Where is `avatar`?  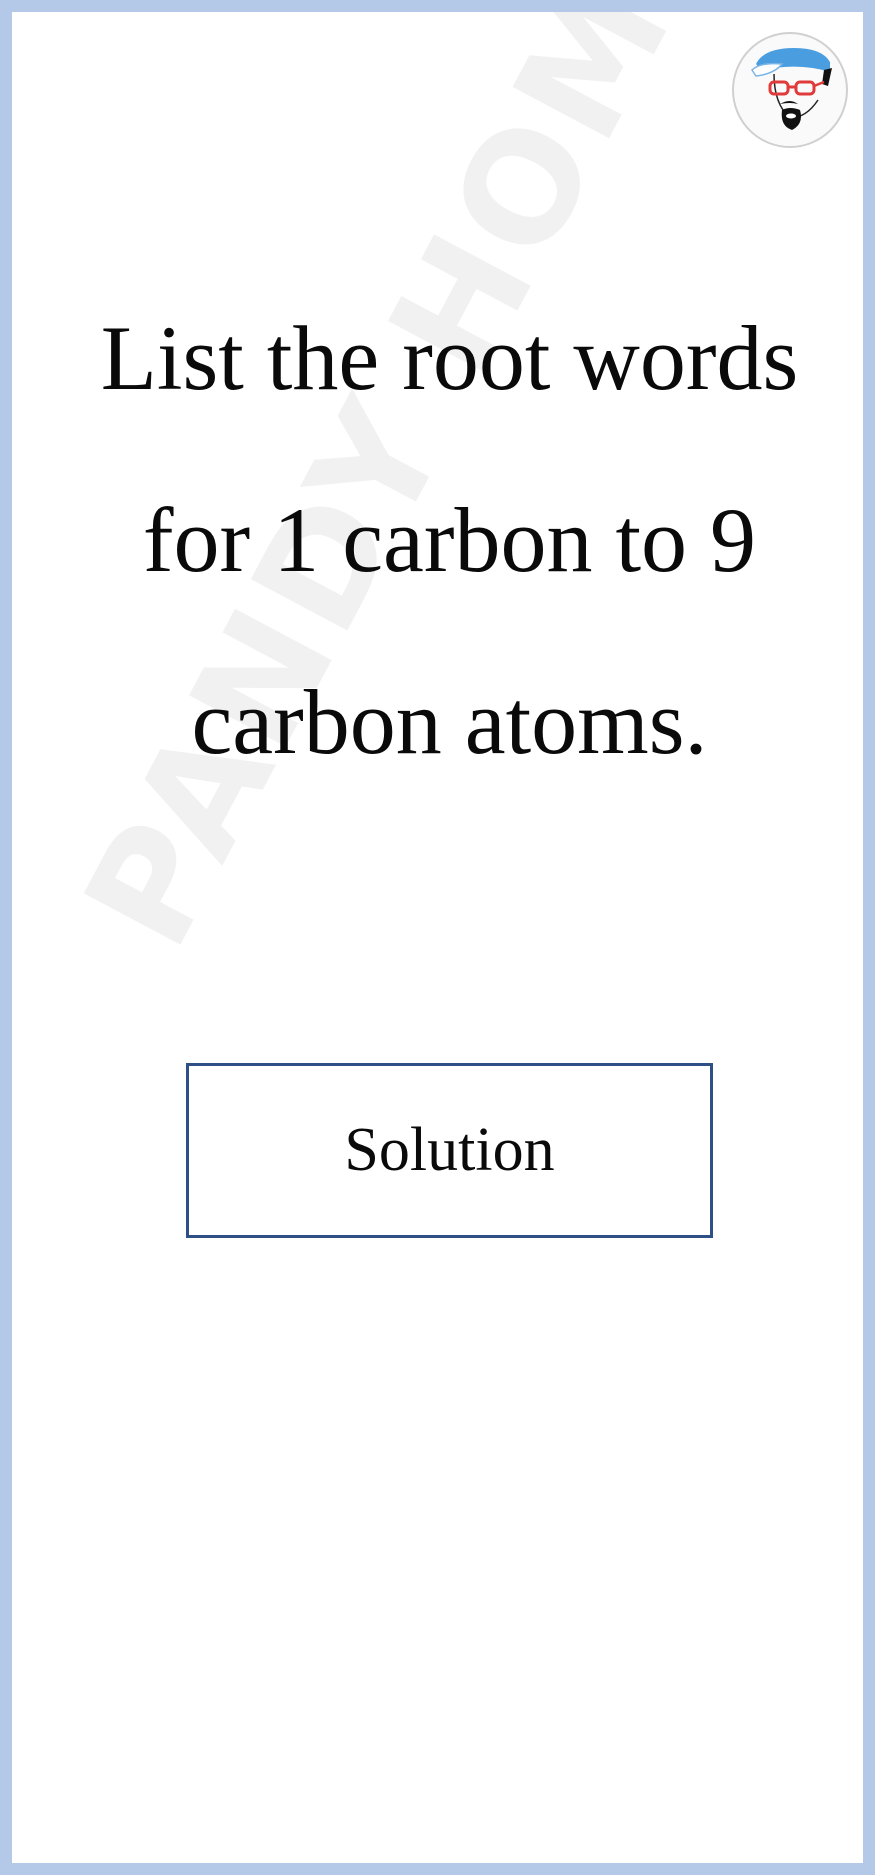 avatar is located at coordinates (790, 90).